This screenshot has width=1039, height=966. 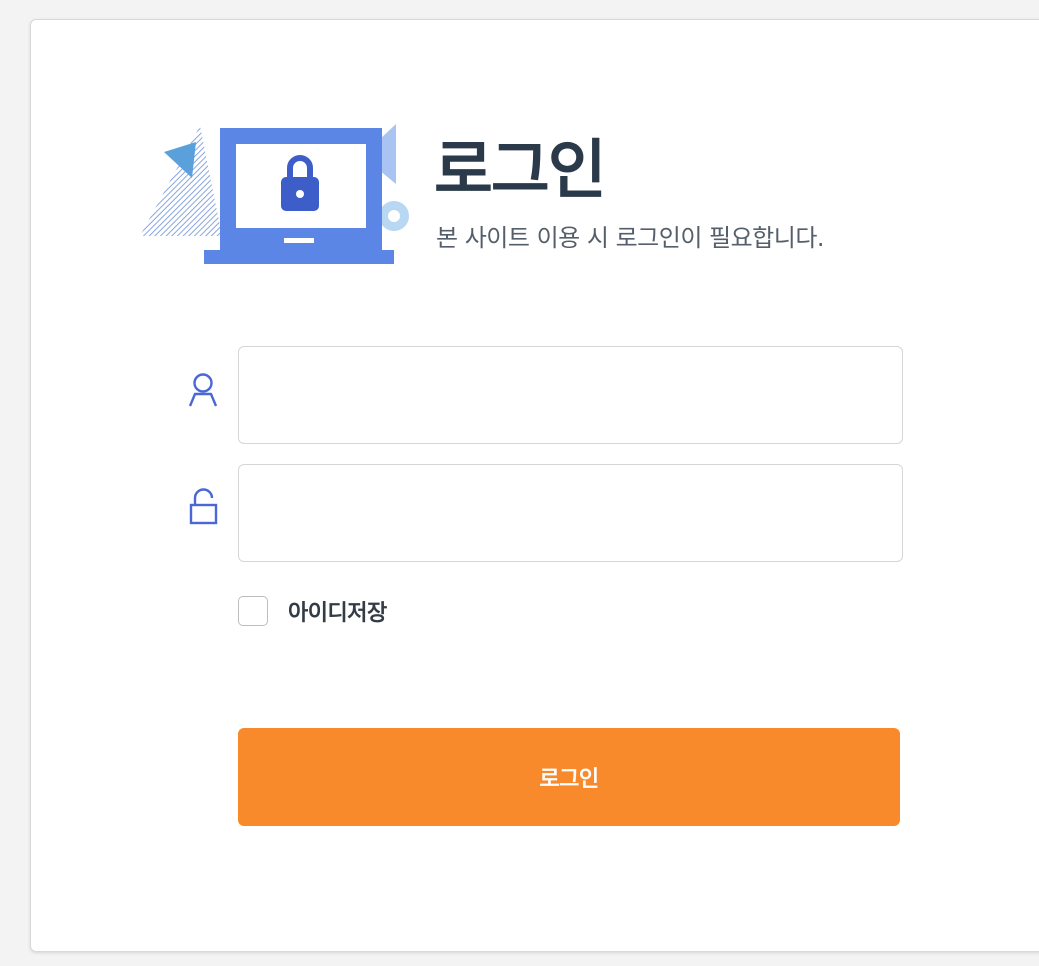 I want to click on username-input, so click(x=570, y=395).